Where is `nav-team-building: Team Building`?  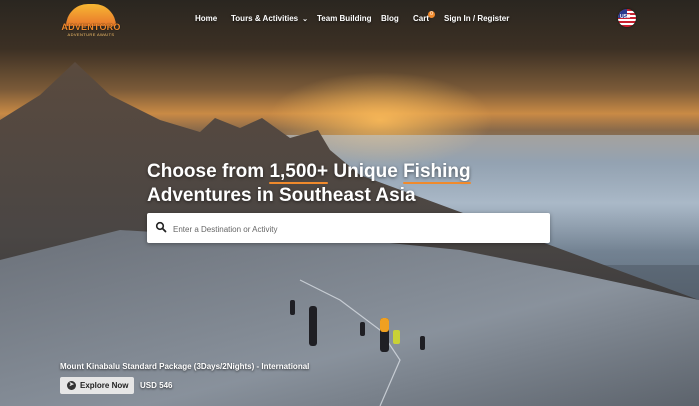 nav-team-building: Team Building is located at coordinates (344, 18).